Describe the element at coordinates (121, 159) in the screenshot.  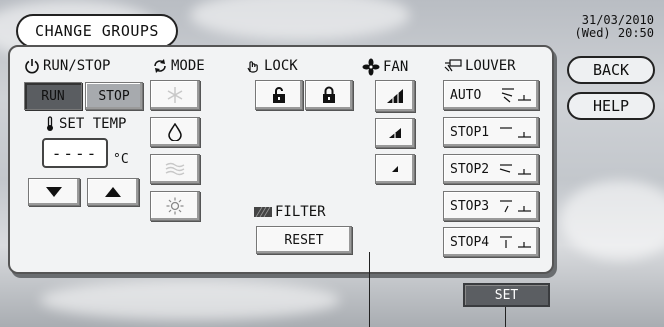
I see `temp-unit: °C` at that location.